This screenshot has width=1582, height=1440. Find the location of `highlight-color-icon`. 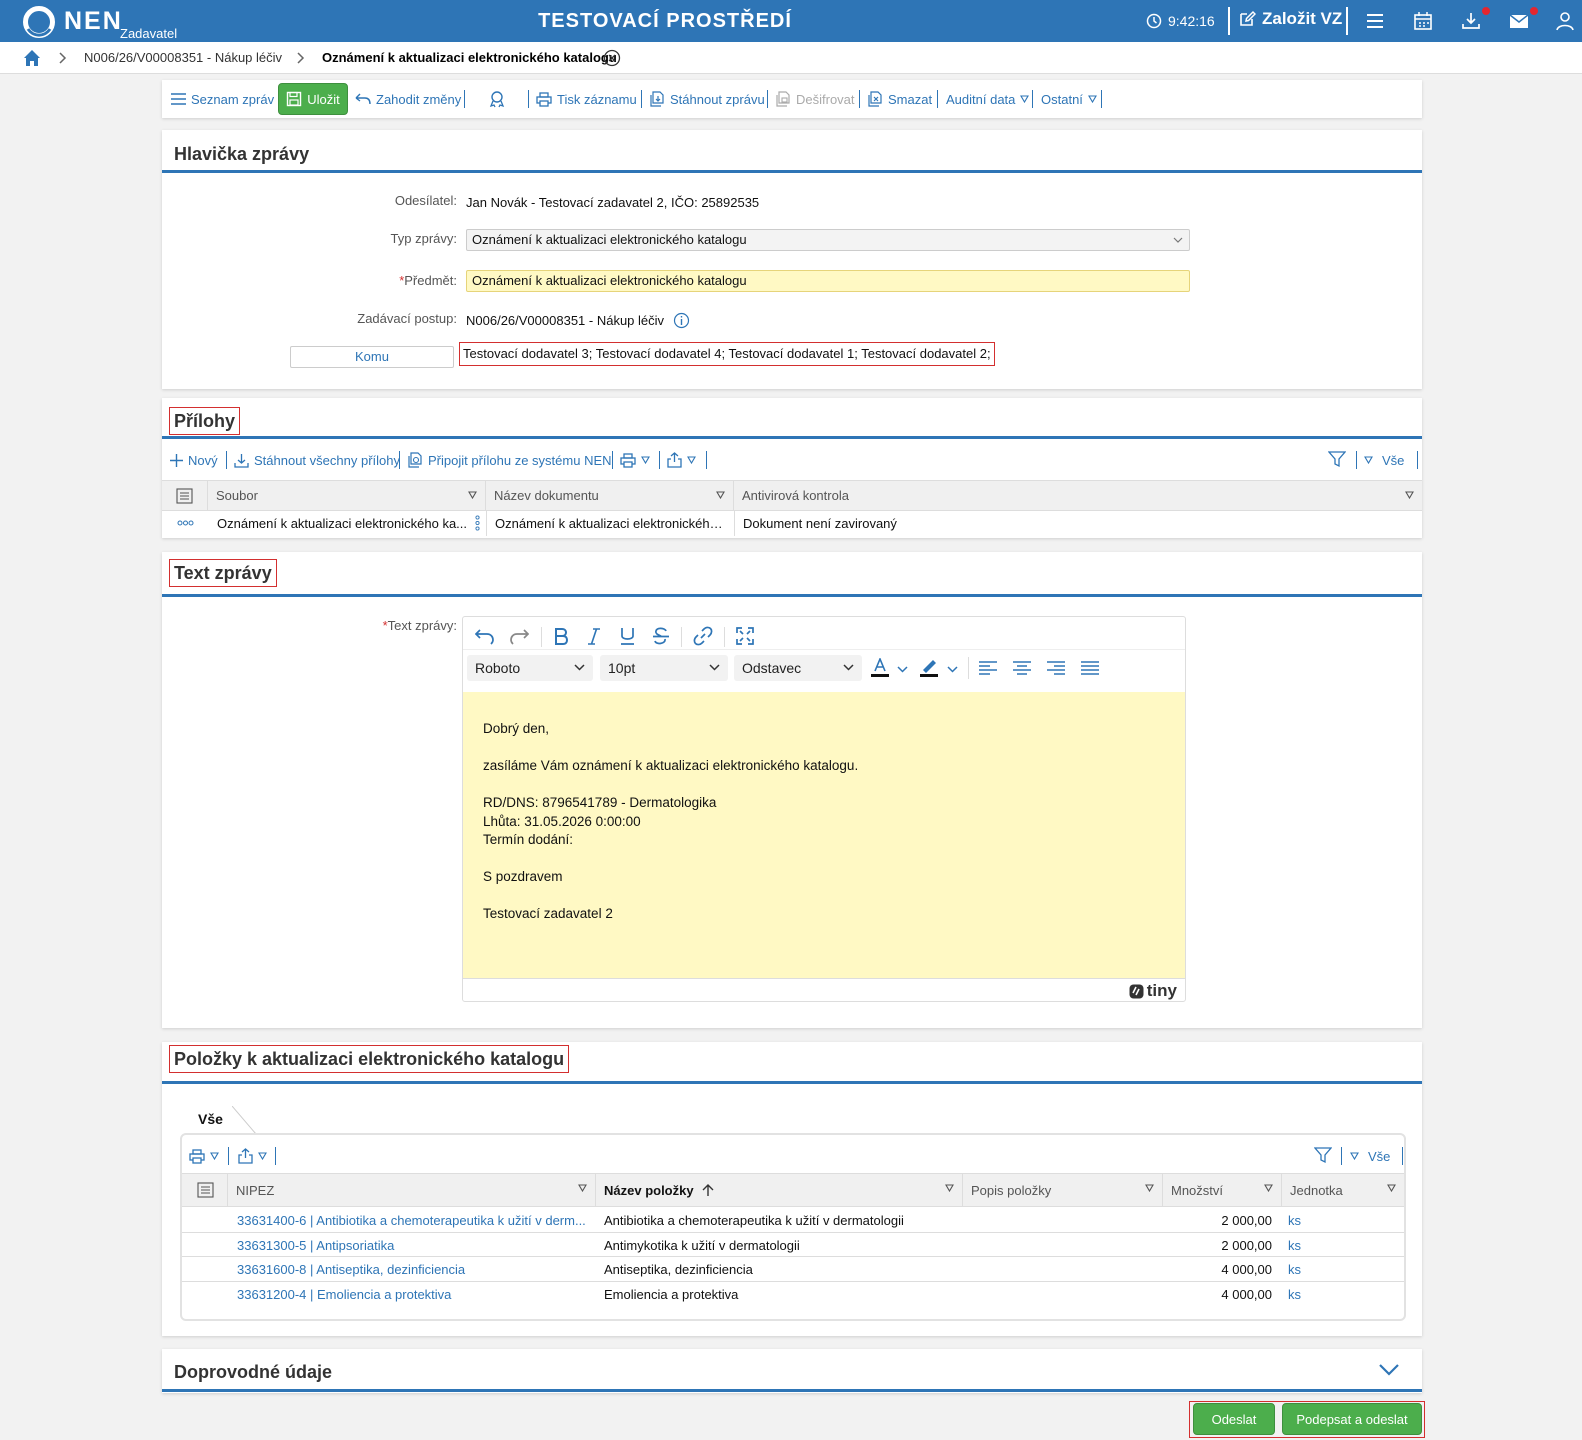

highlight-color-icon is located at coordinates (929, 668).